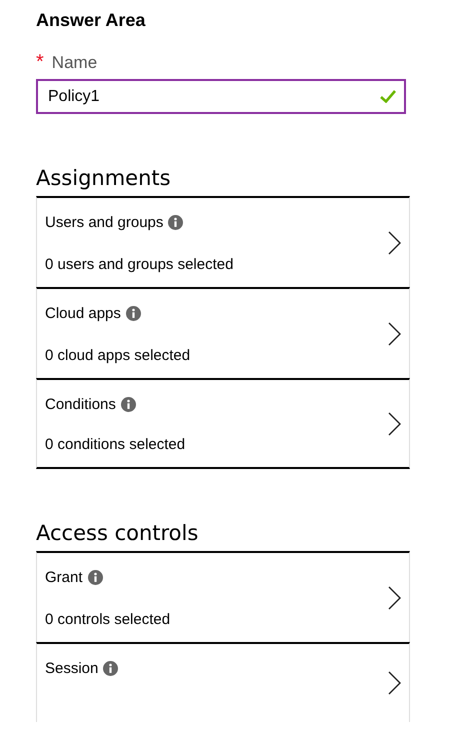  Describe the element at coordinates (139, 264) in the screenshot. I see `selection-summary: 0 users and groups selected` at that location.